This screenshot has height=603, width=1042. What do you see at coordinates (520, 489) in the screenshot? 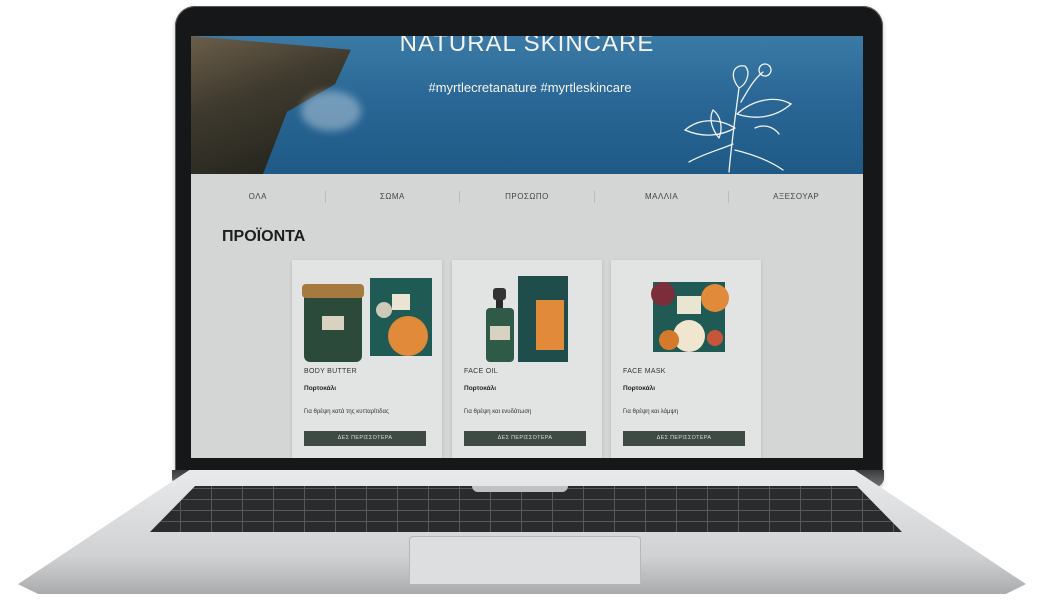
I see `laptop-notch` at bounding box center [520, 489].